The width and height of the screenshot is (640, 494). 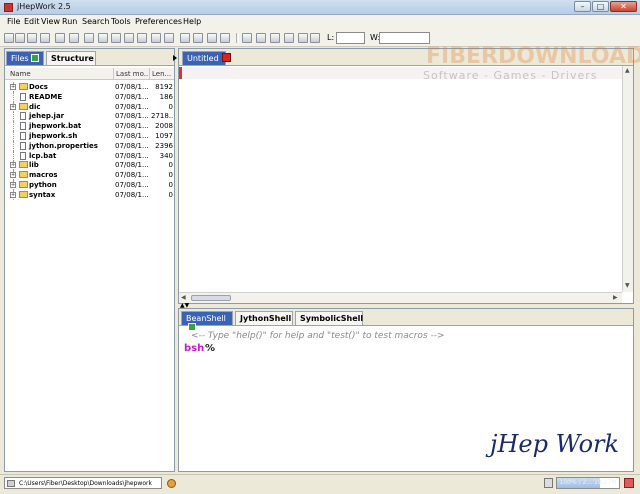 I want to click on tool-6-icon, so click(x=315, y=38).